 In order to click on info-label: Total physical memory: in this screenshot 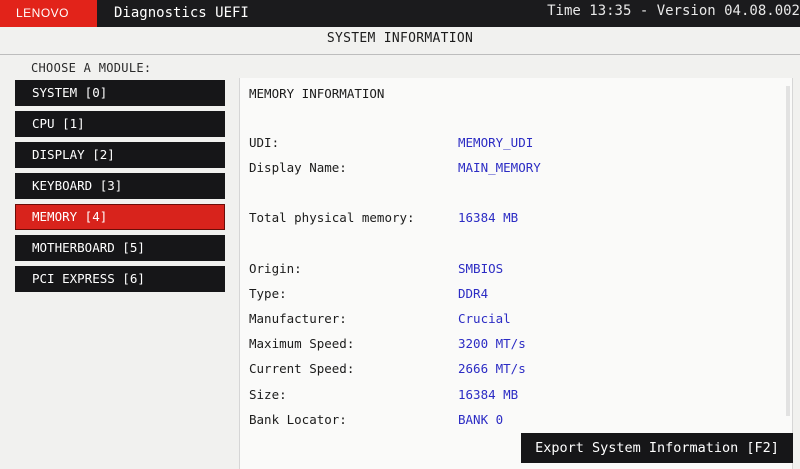, I will do `click(332, 217)`.